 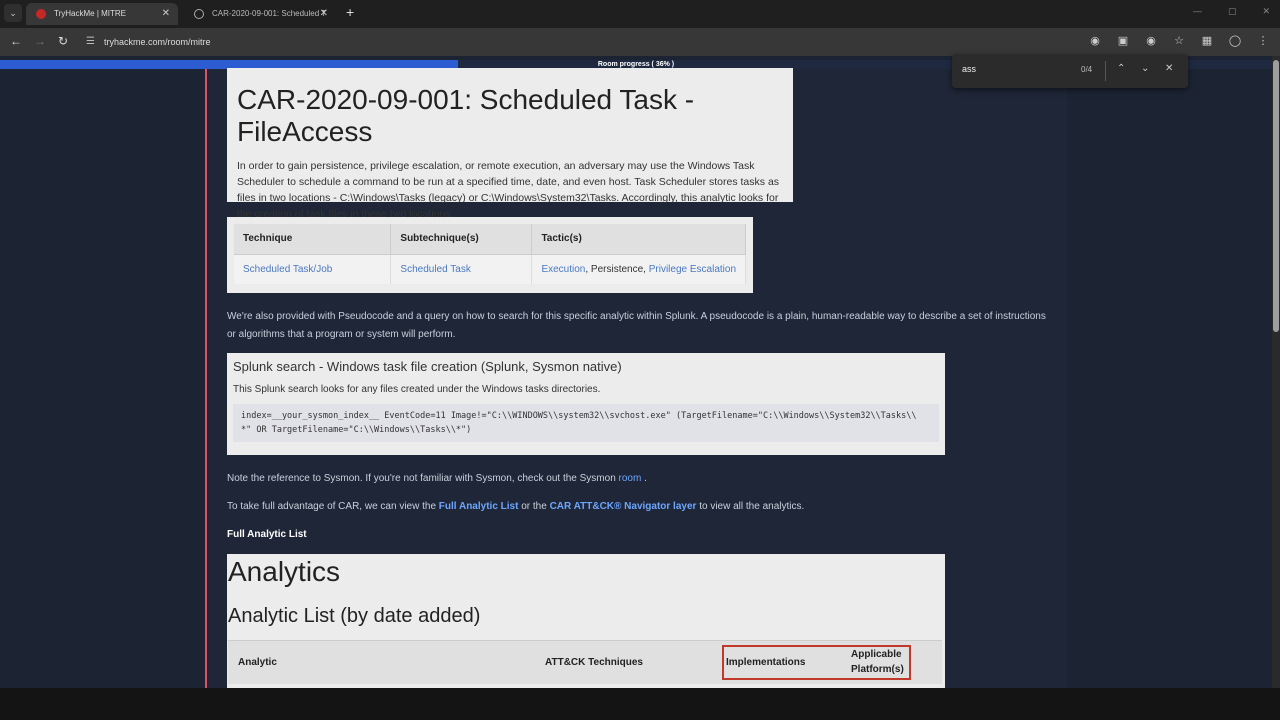 I want to click on toolbar-icons: ◉ ▣ ◉ ☆ ▦ ◯ ⋮, so click(x=1179, y=40).